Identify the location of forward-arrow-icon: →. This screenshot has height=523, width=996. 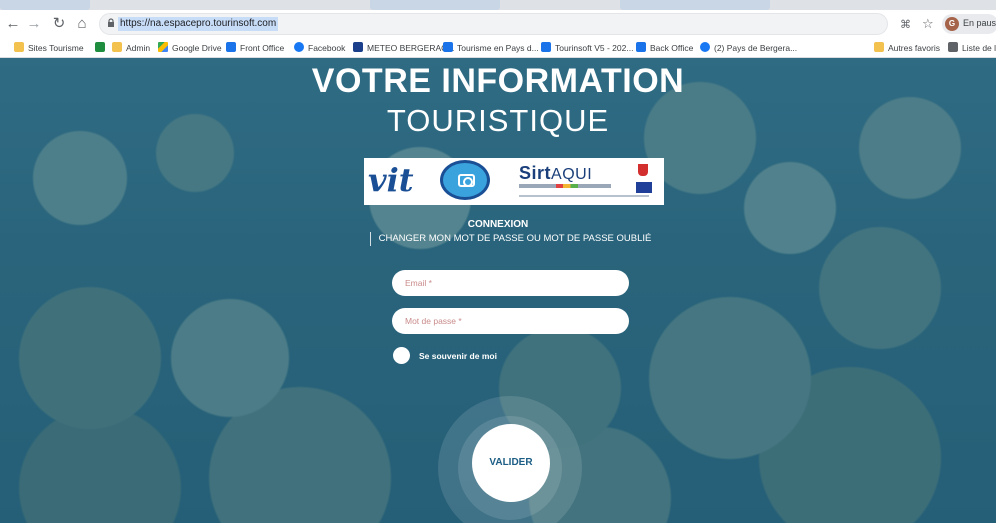
(34, 24).